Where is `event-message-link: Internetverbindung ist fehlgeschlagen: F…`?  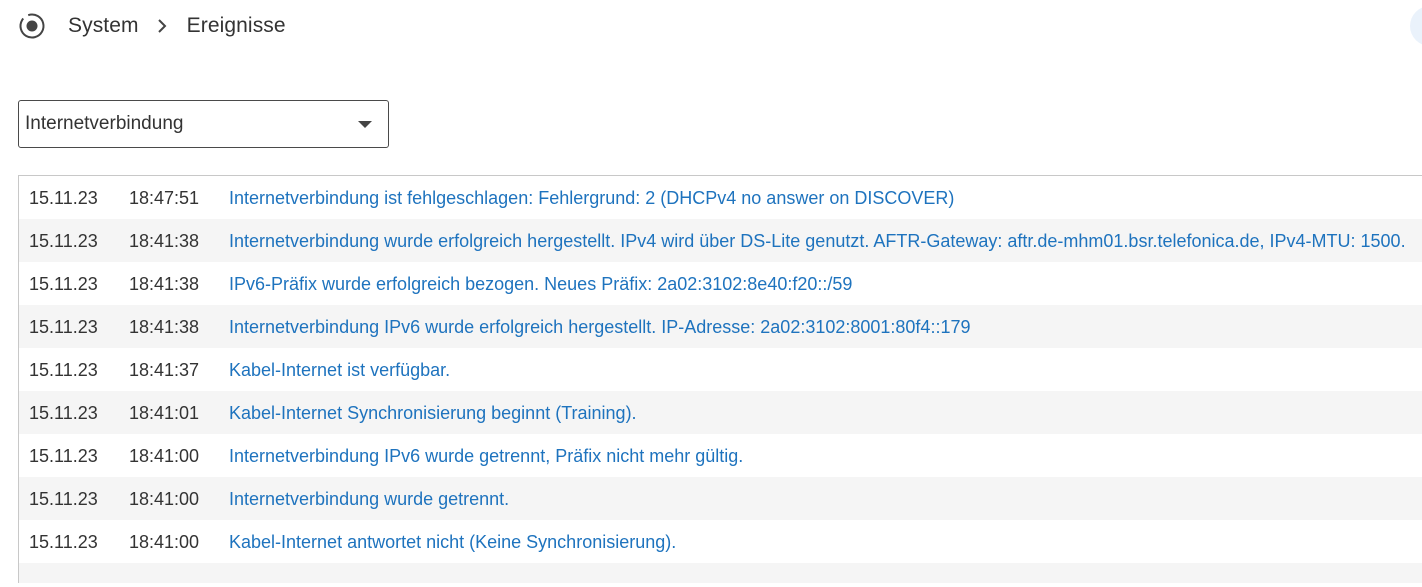 event-message-link: Internetverbindung ist fehlgeschlagen: F… is located at coordinates (825, 198).